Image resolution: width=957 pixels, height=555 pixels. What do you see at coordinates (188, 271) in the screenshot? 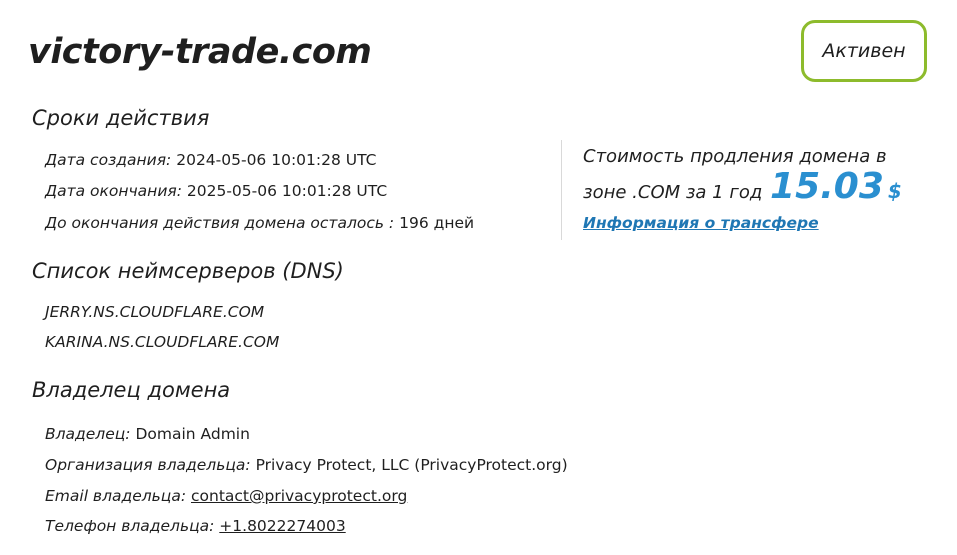
I see `nameservers-heading: Список неймсерверов (DNS)` at bounding box center [188, 271].